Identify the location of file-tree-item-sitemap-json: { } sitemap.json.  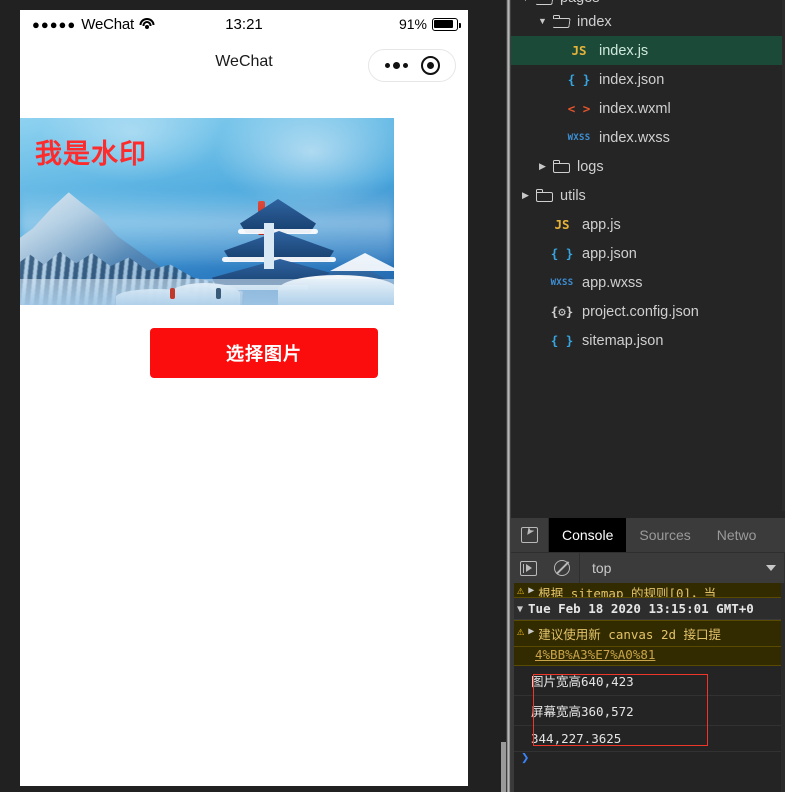
(648, 340).